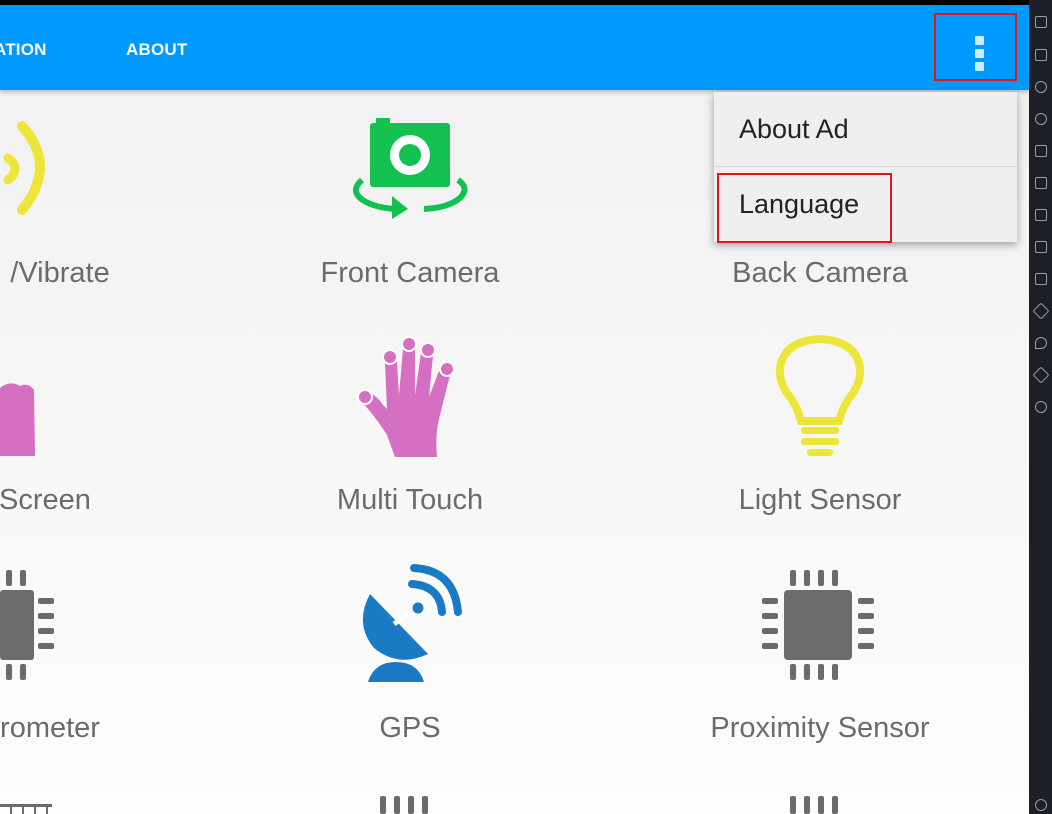 The width and height of the screenshot is (1052, 814). Describe the element at coordinates (45, 500) in the screenshot. I see `grid-item-label: Screen` at that location.